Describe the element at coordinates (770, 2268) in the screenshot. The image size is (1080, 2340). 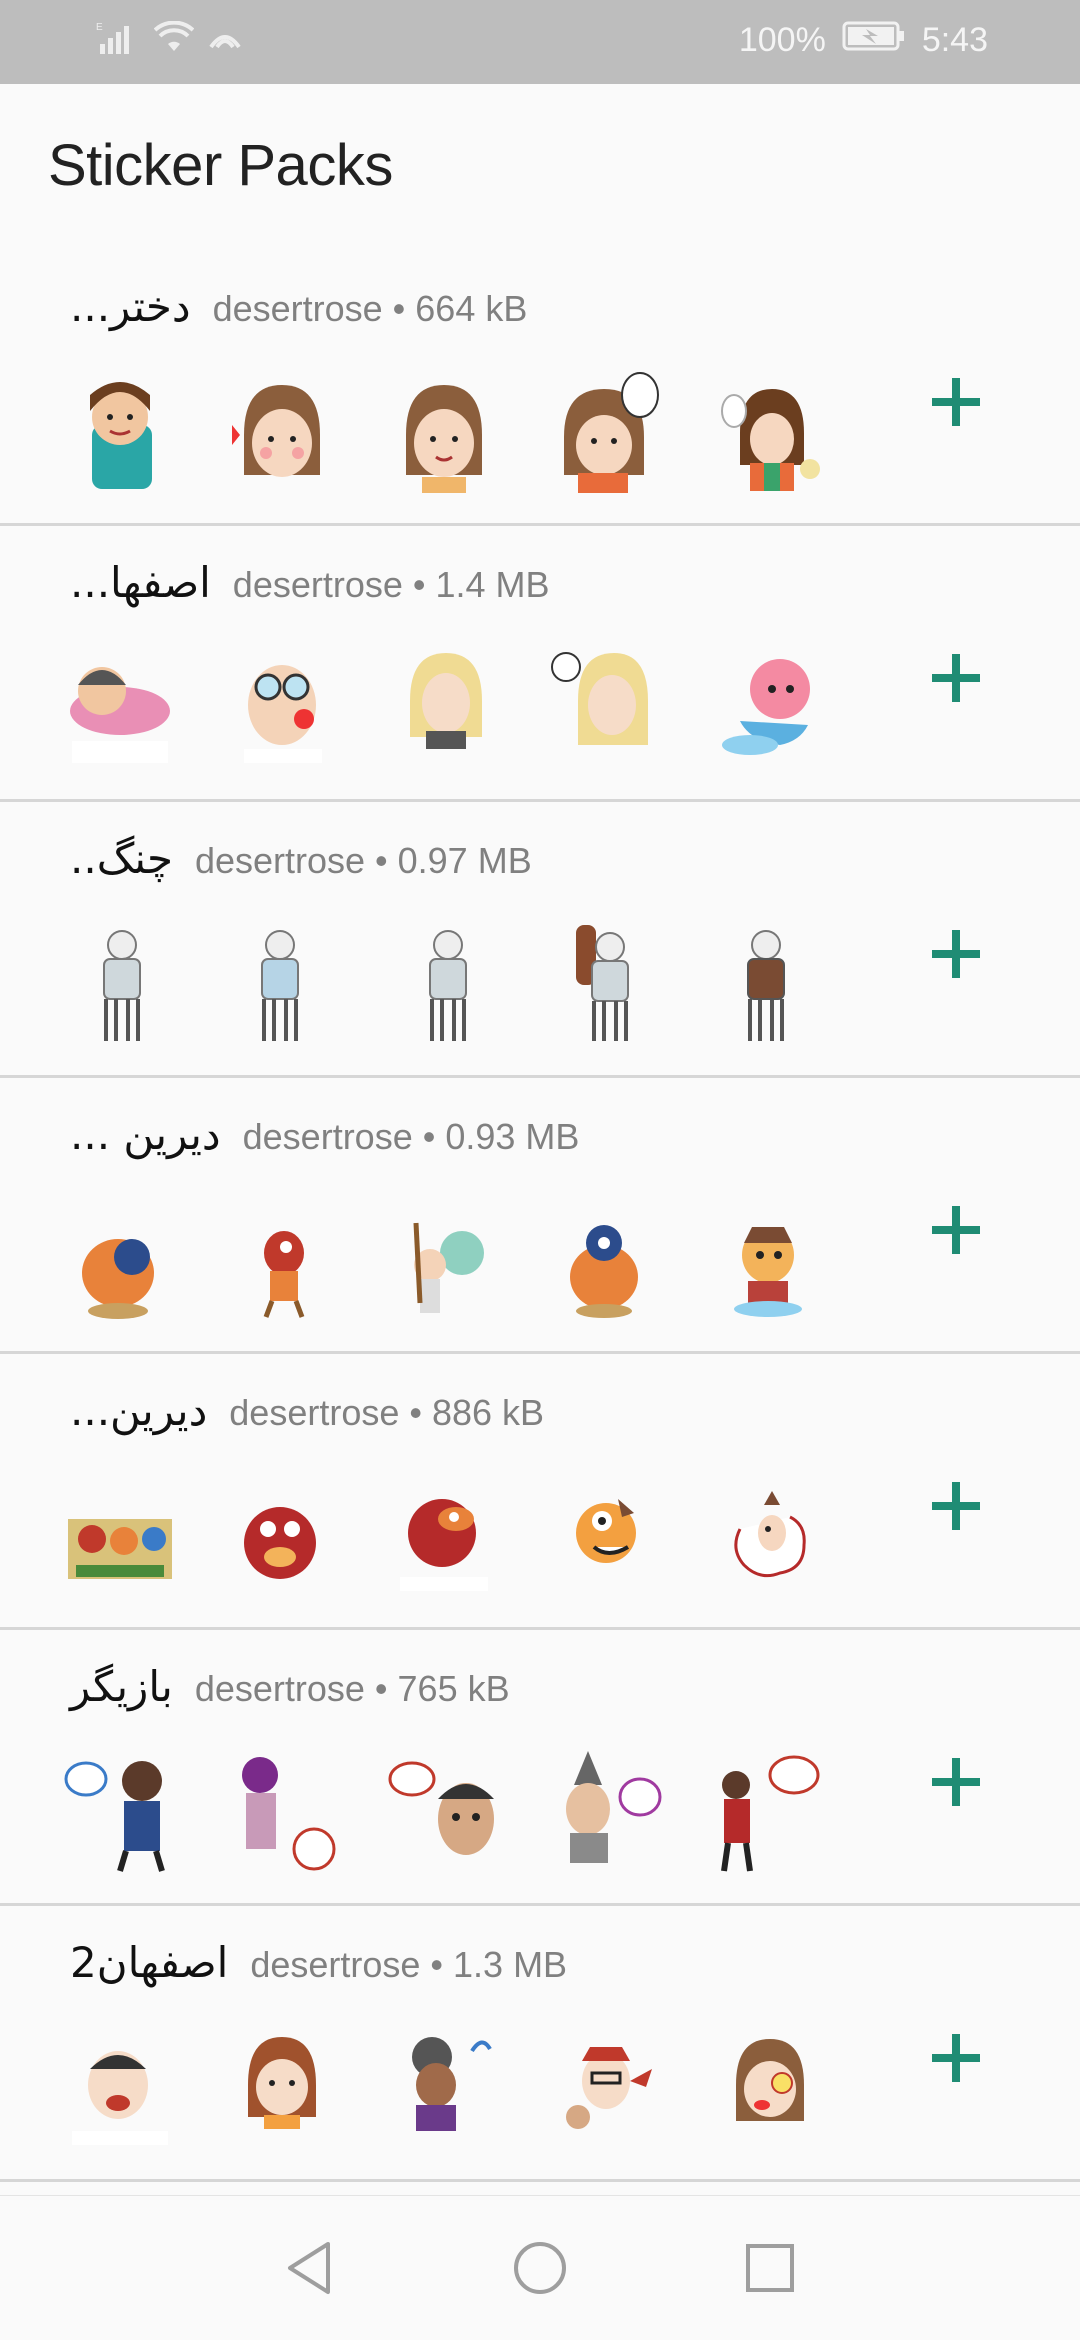
I see `recents-button` at that location.